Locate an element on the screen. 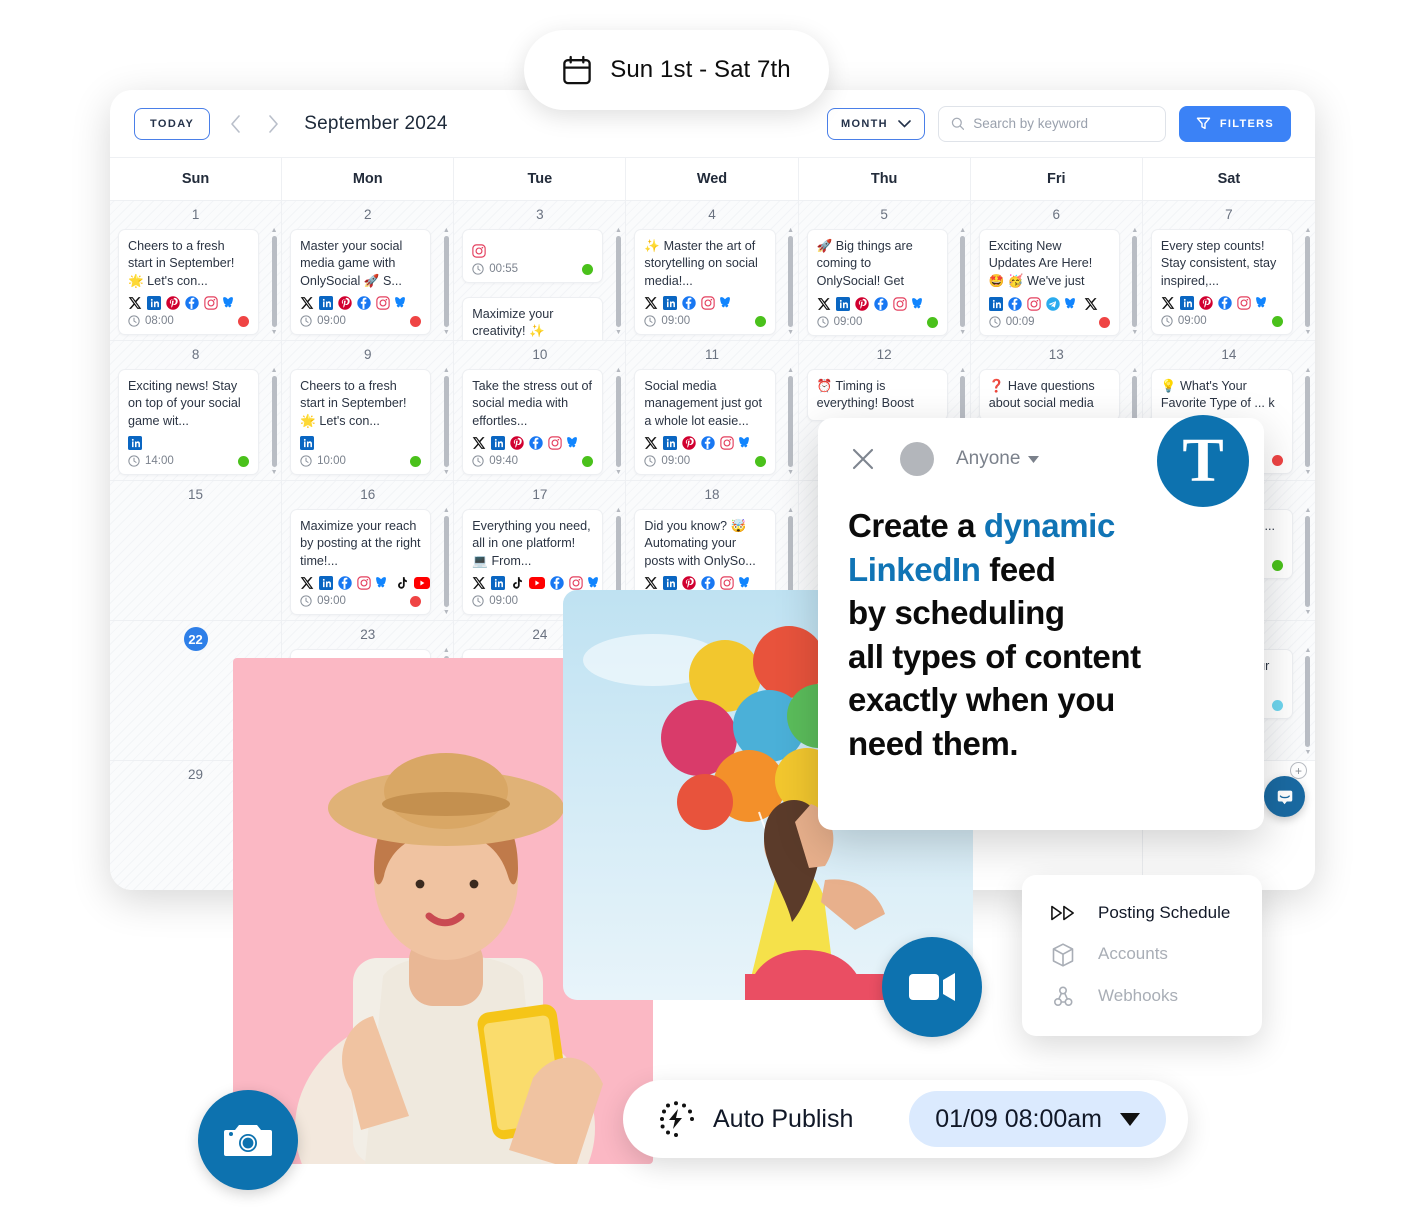 This screenshot has width=1425, height=1222. video-fab-button is located at coordinates (932, 987).